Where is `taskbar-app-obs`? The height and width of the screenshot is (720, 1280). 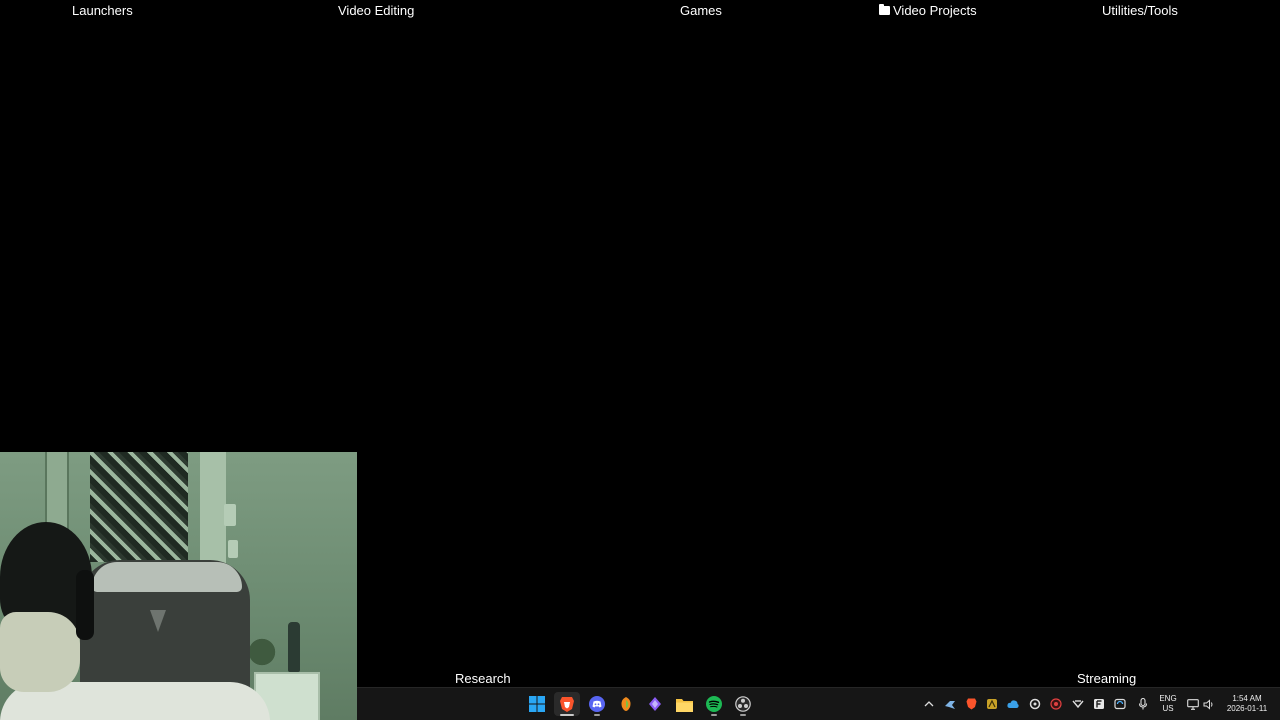
taskbar-app-obs is located at coordinates (743, 704).